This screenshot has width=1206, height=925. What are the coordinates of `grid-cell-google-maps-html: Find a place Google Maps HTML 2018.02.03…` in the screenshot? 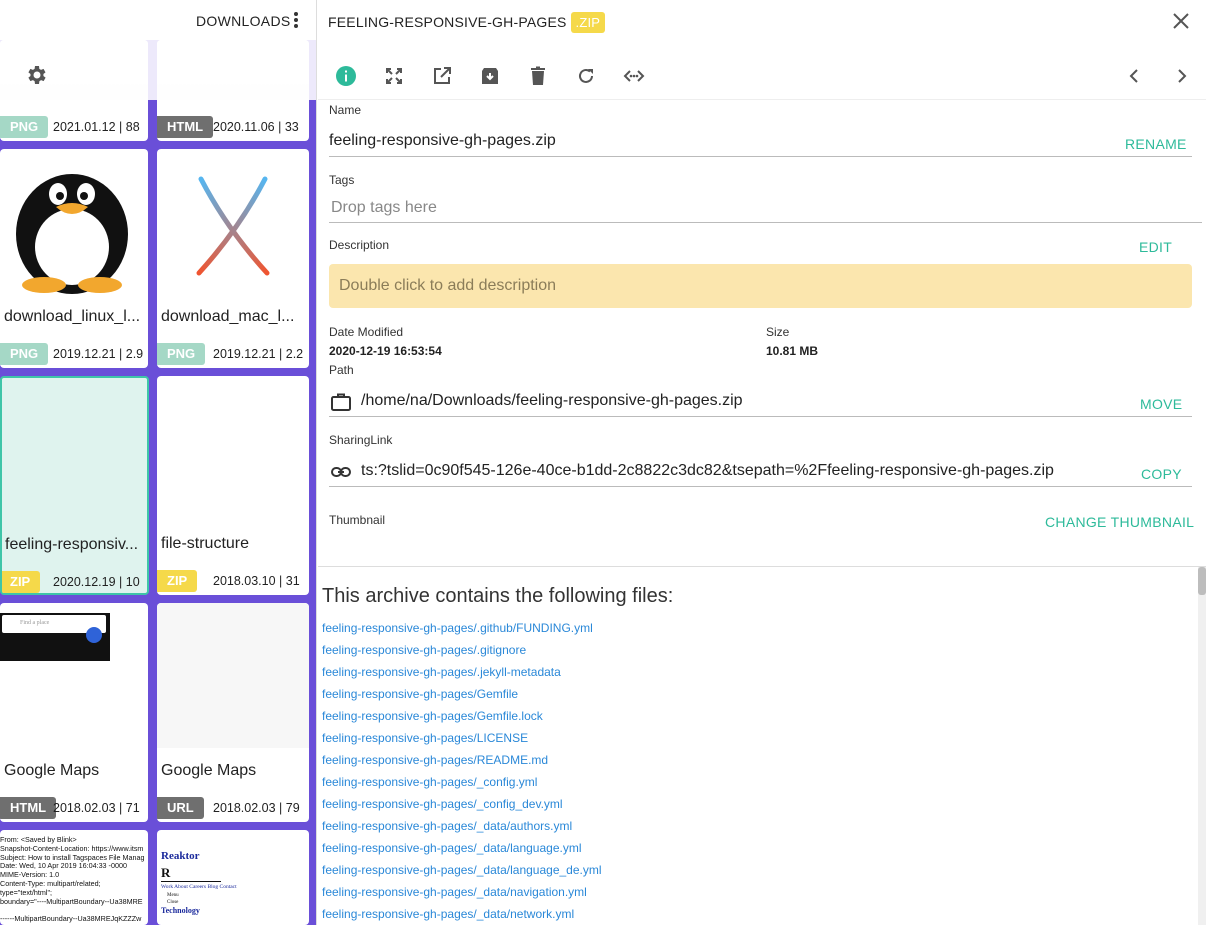 It's located at (74, 712).